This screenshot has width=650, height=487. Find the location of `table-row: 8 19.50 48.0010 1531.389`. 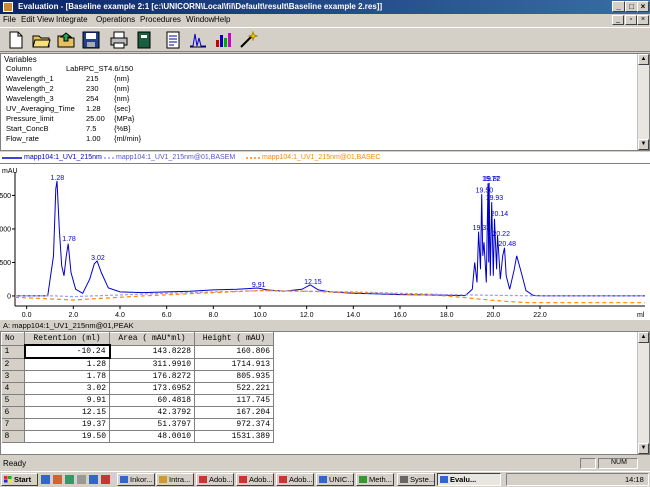

table-row: 8 19.50 48.0010 1531.389 is located at coordinates (137, 436).